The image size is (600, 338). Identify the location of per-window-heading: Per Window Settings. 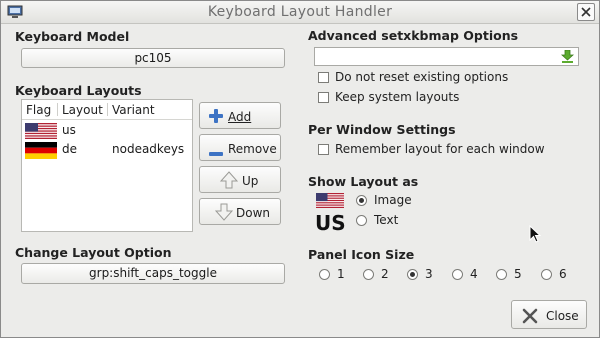
(382, 129).